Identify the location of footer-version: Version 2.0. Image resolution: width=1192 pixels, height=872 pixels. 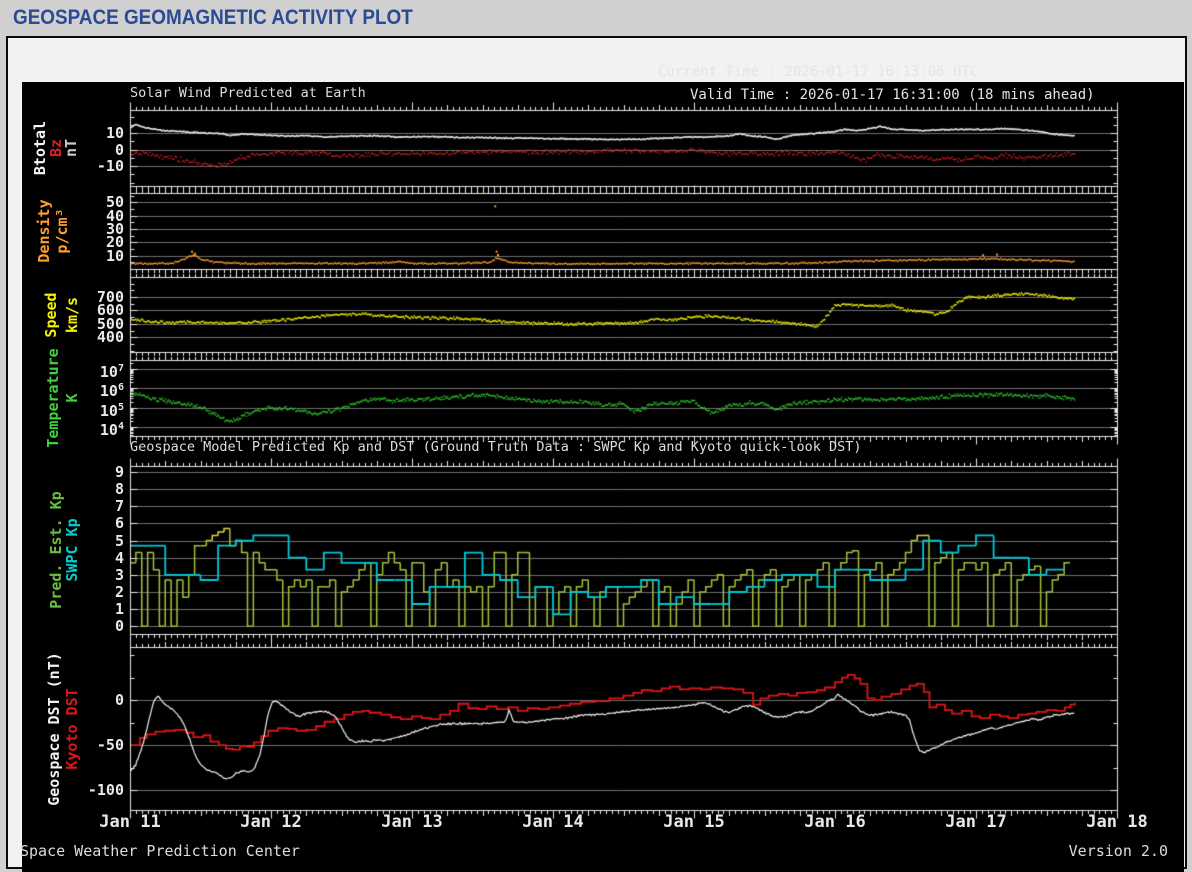
(1118, 851).